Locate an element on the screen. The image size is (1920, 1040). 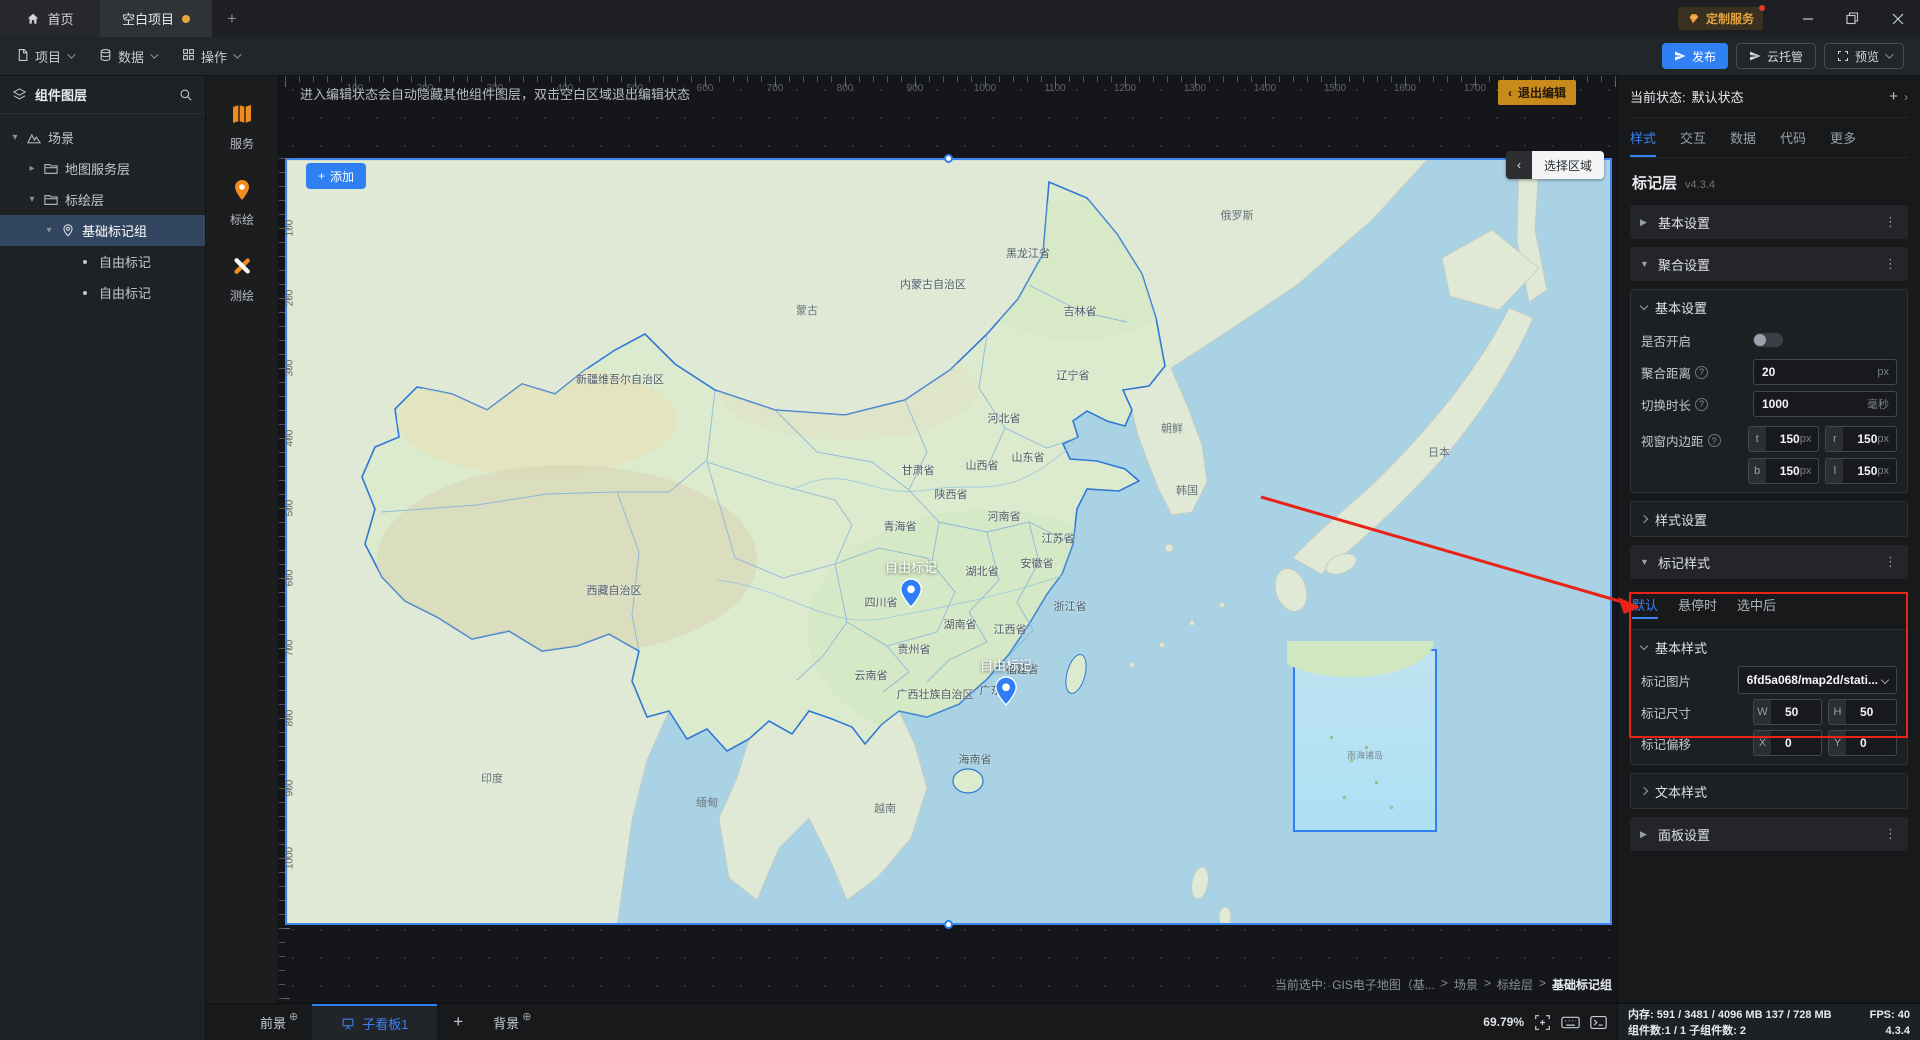
fit-screen-icon is located at coordinates (1542, 1022).